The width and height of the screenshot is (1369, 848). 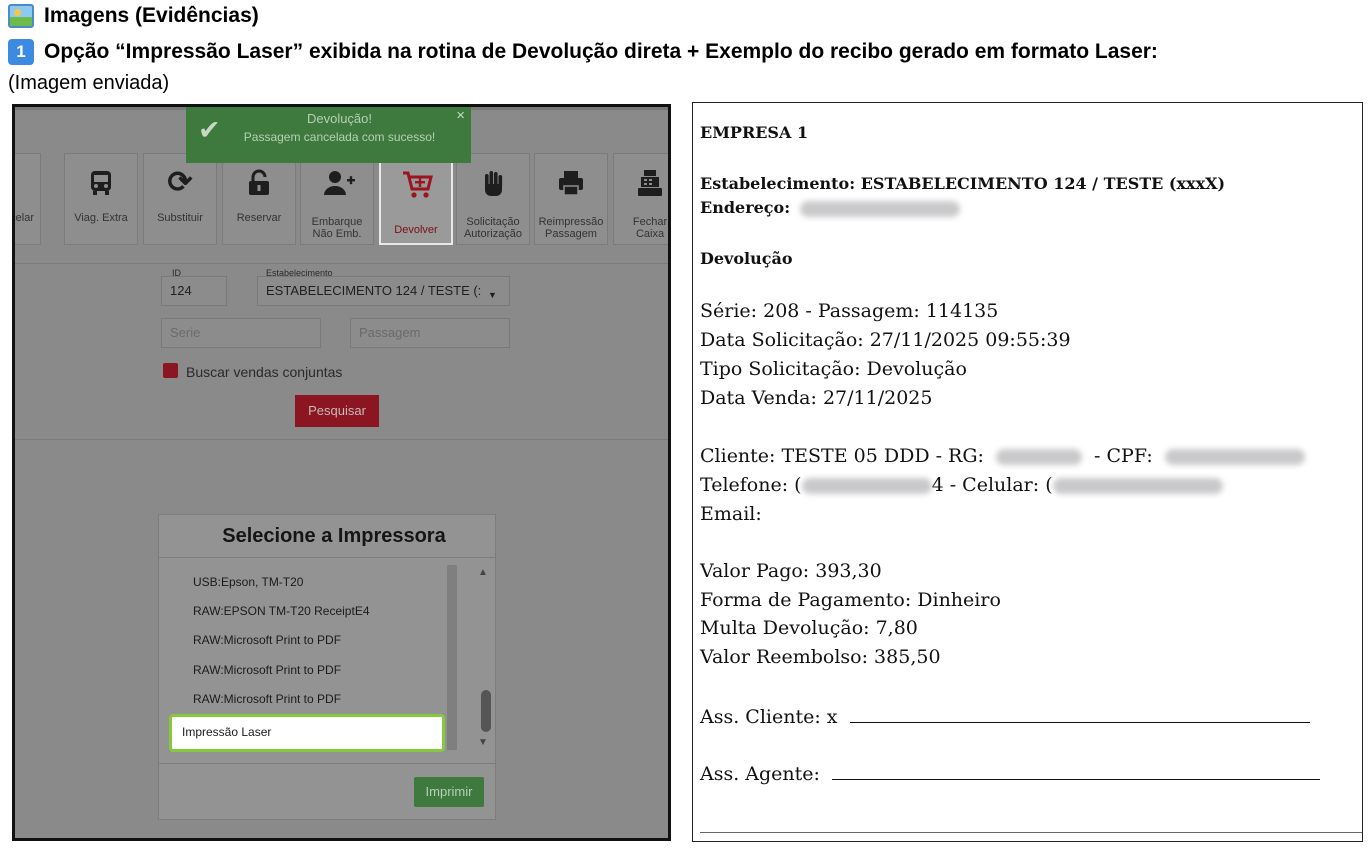 What do you see at coordinates (842, 456) in the screenshot?
I see `receipt-cliente-label: Cliente: TESTE 05 DDD - RG:` at bounding box center [842, 456].